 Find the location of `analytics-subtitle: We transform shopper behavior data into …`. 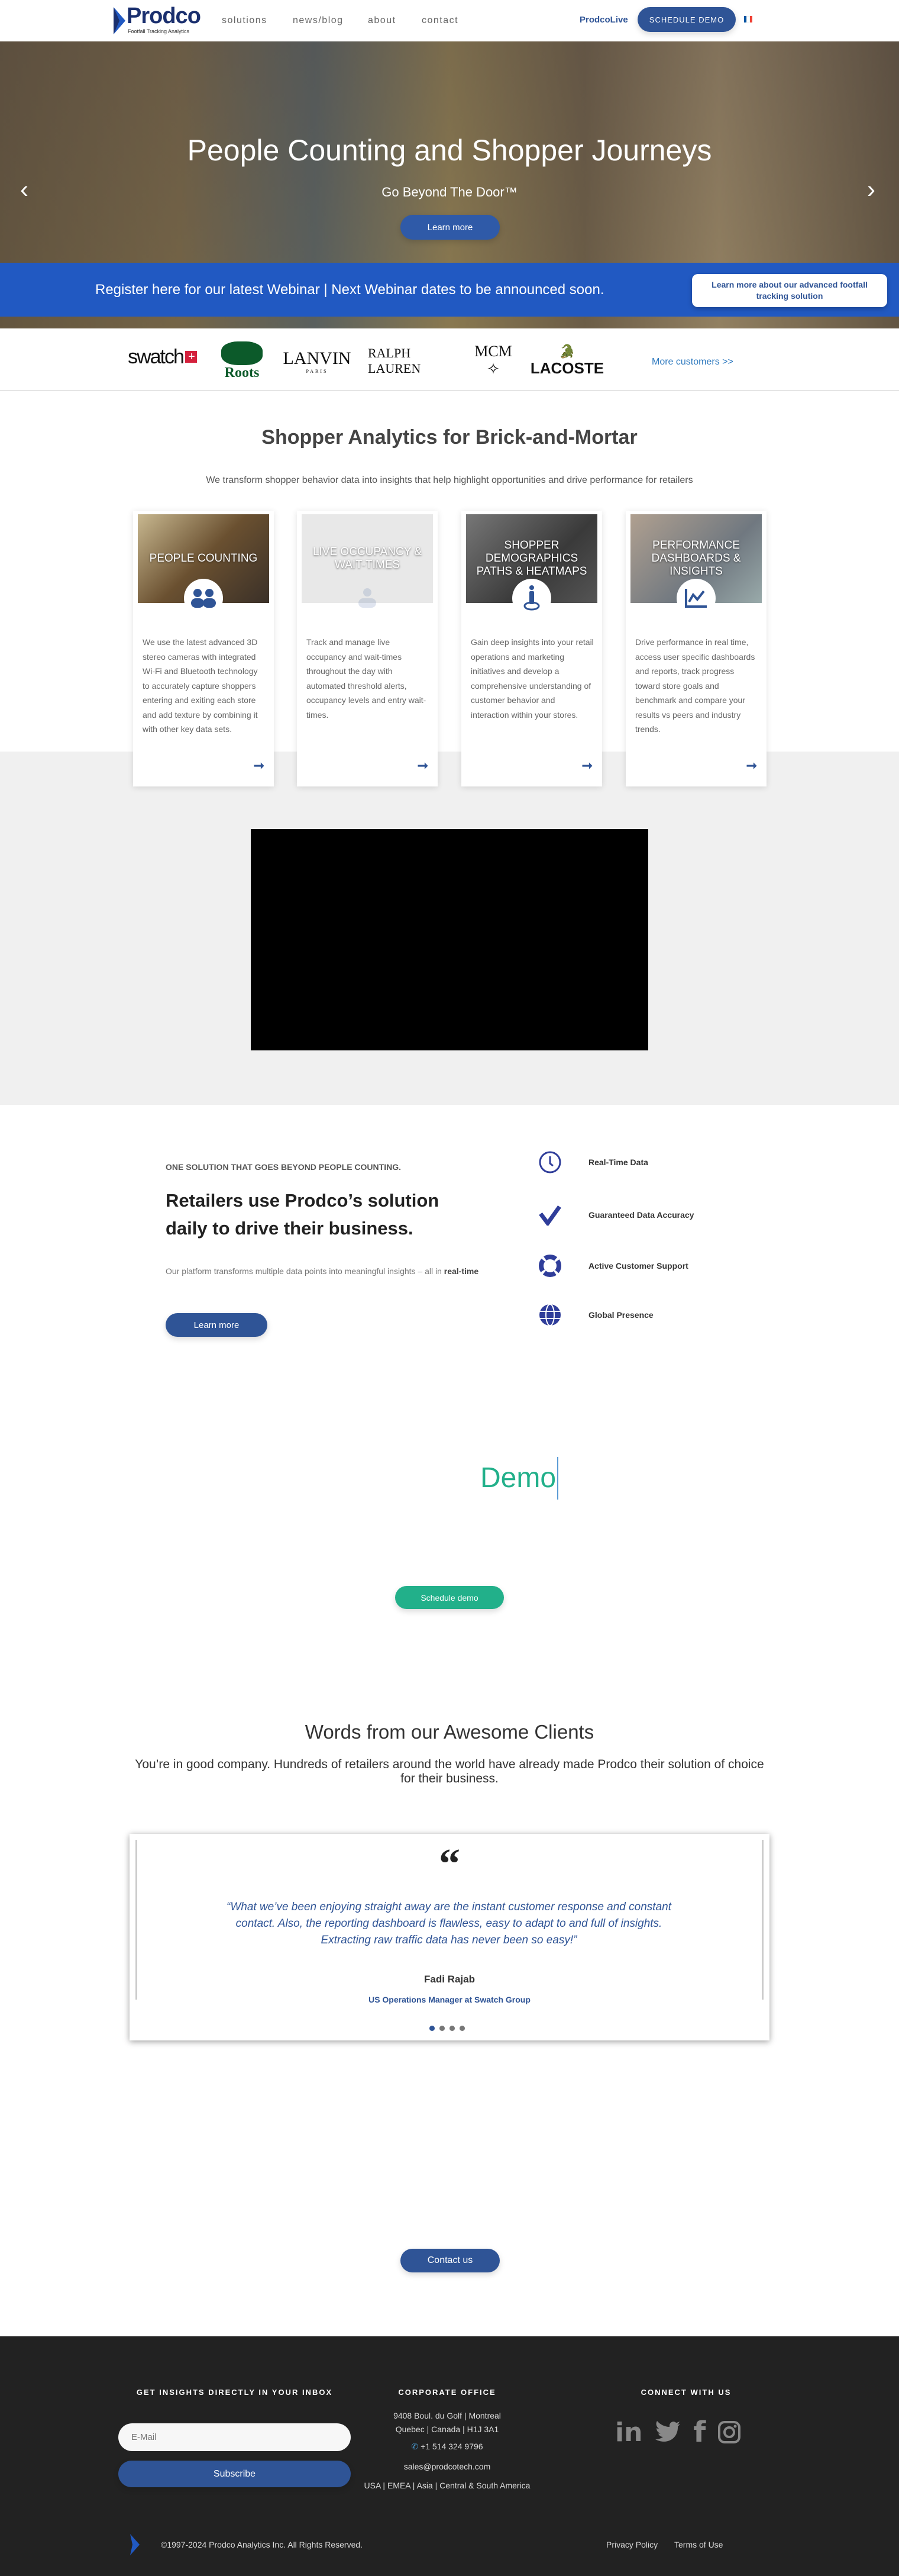

analytics-subtitle: We transform shopper behavior data into … is located at coordinates (449, 480).